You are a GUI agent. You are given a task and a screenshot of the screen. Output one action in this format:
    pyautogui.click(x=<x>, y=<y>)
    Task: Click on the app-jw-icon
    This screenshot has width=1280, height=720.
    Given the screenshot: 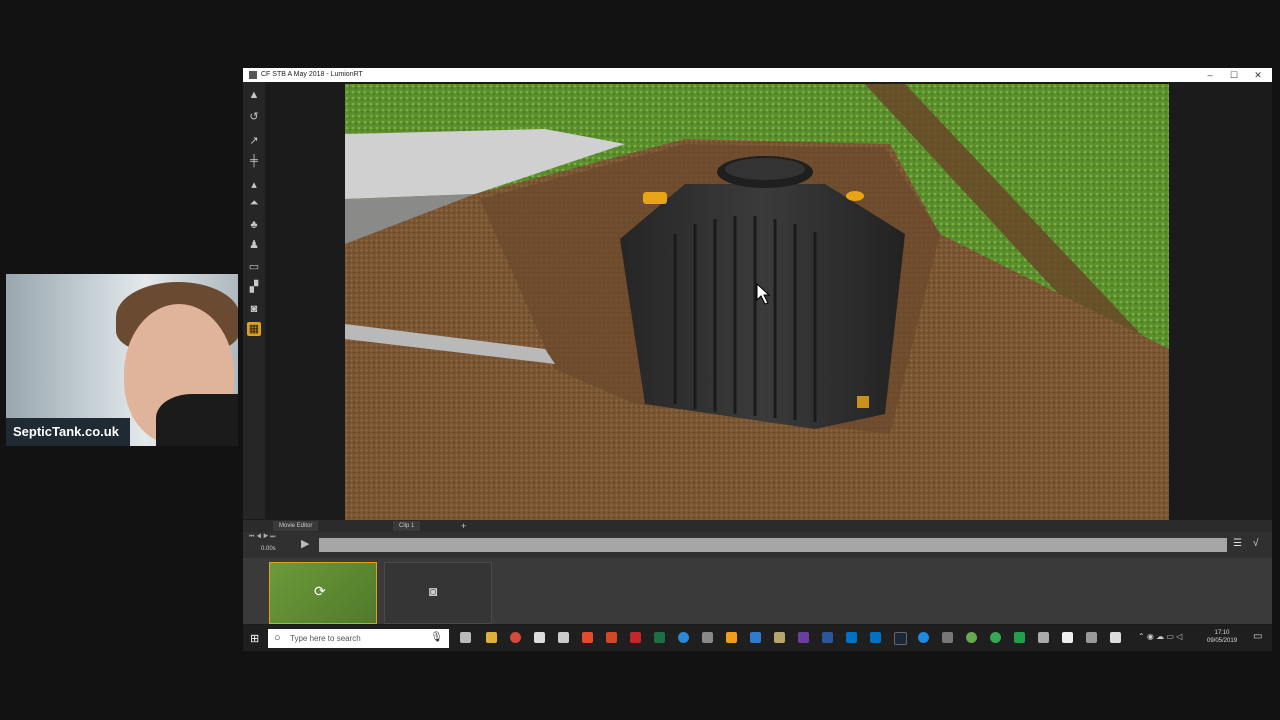 What is the action you would take?
    pyautogui.click(x=803, y=637)
    